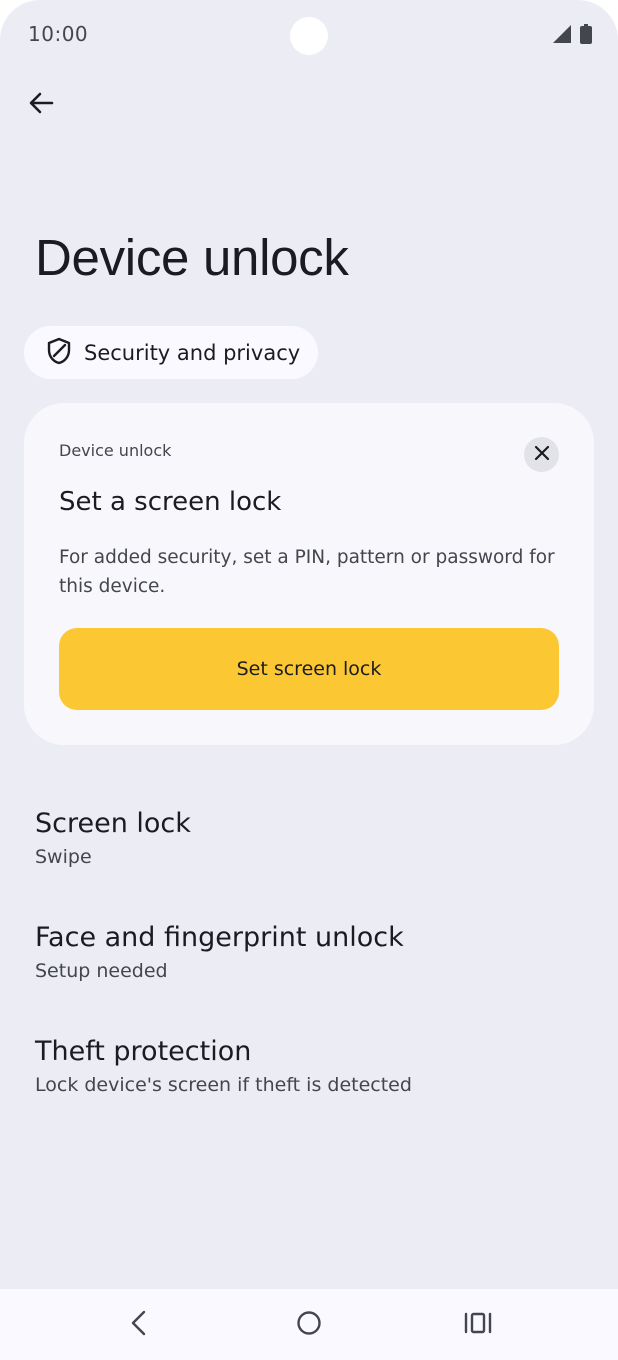  I want to click on chevron-left-icon, so click(139, 1325).